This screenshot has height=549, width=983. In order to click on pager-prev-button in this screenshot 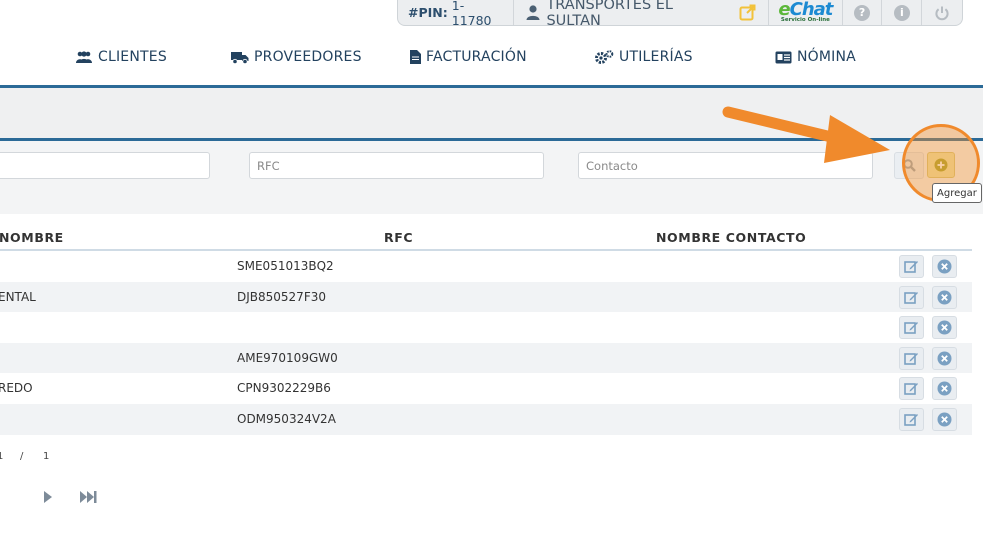, I will do `click(1, 498)`.